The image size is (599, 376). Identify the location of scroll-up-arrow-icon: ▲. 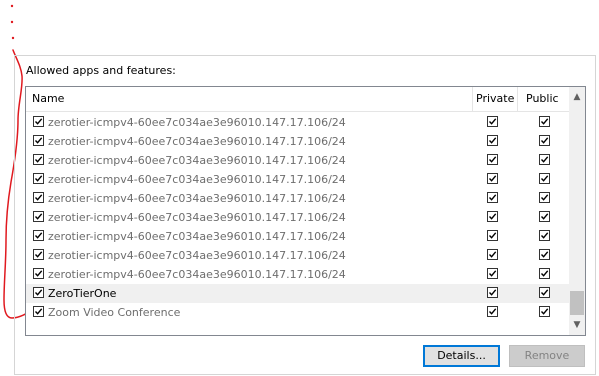
(577, 97).